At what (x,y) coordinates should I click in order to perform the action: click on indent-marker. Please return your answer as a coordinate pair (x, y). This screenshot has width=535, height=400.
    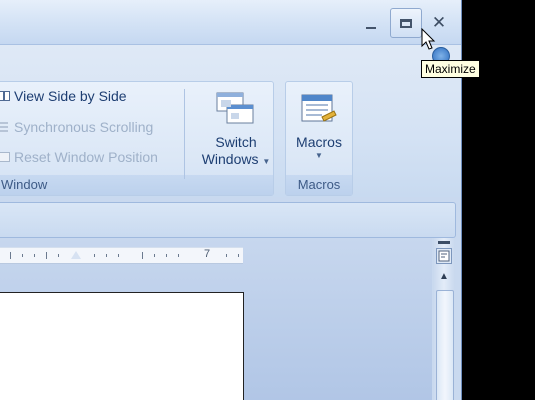
    Looking at the image, I should click on (76, 255).